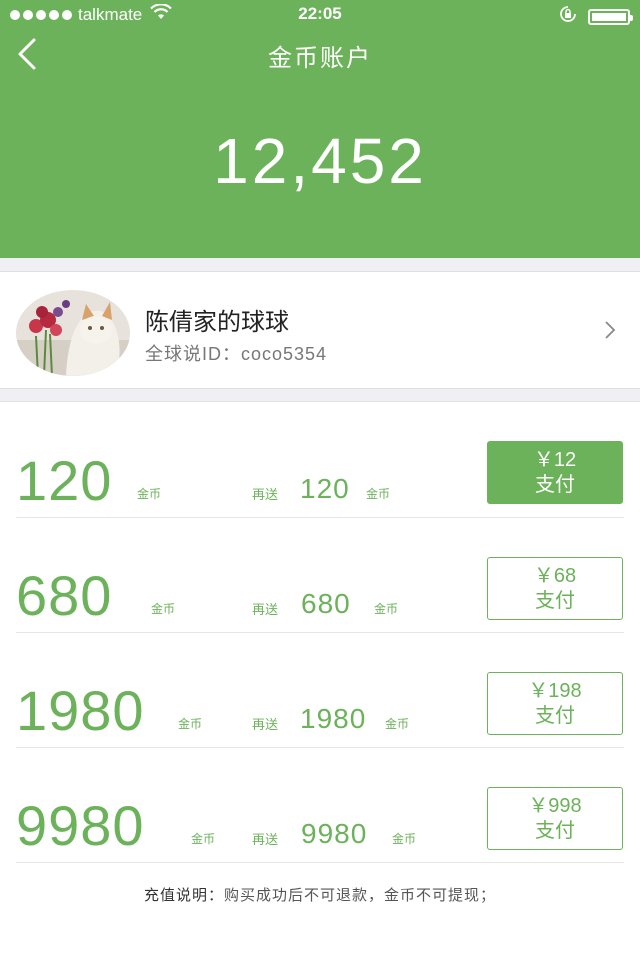 The image size is (640, 960). I want to click on profile-id-value: coco5354, so click(284, 354).